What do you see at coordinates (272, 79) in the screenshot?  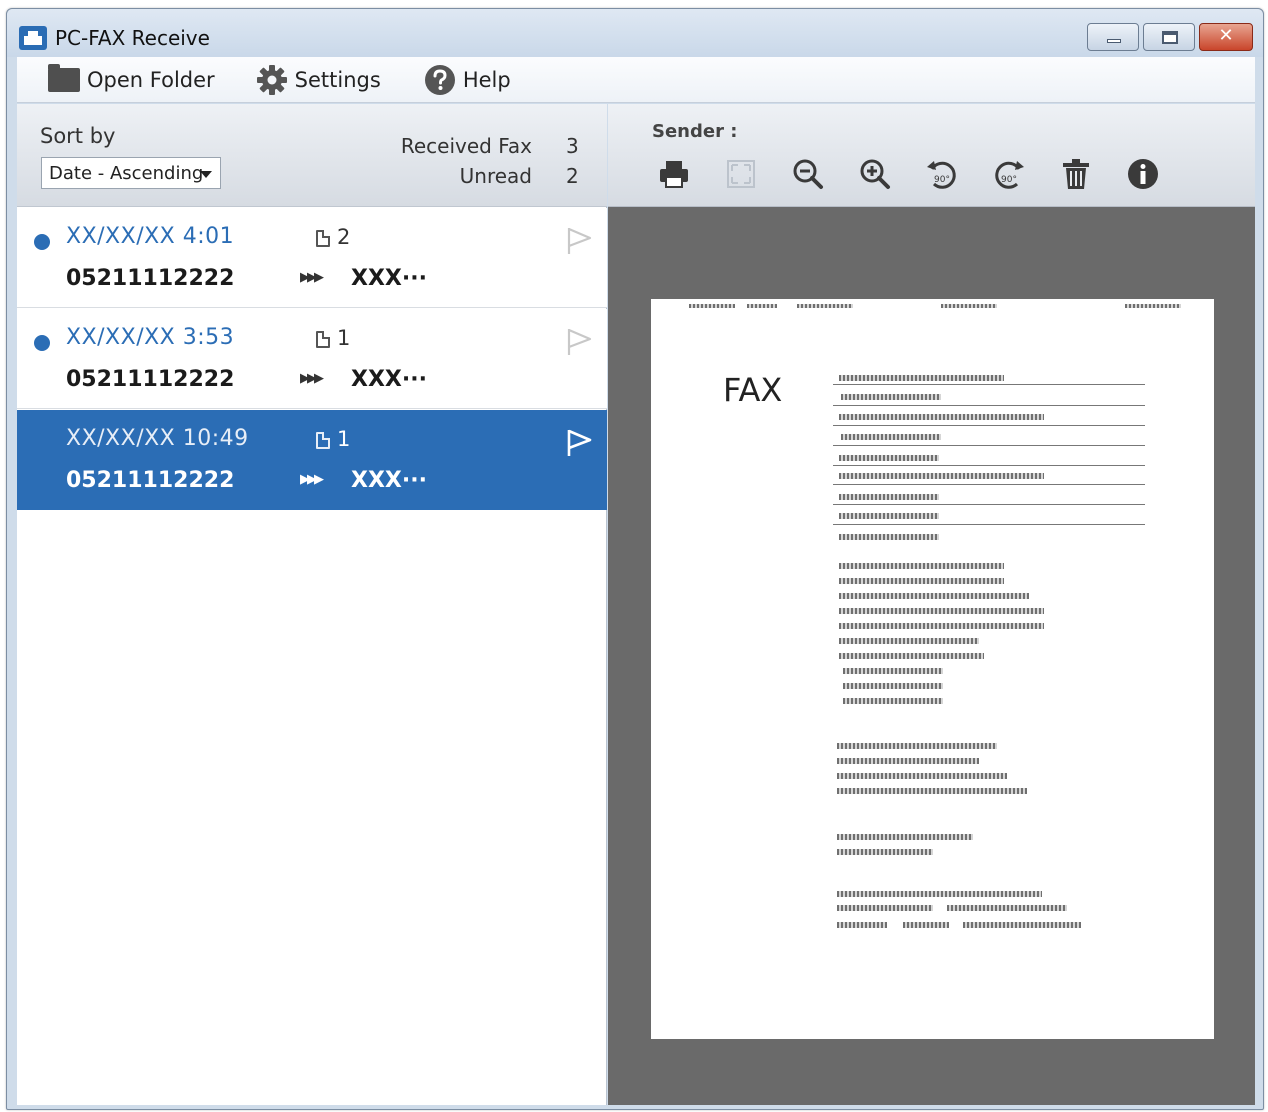 I see `gear-icon` at bounding box center [272, 79].